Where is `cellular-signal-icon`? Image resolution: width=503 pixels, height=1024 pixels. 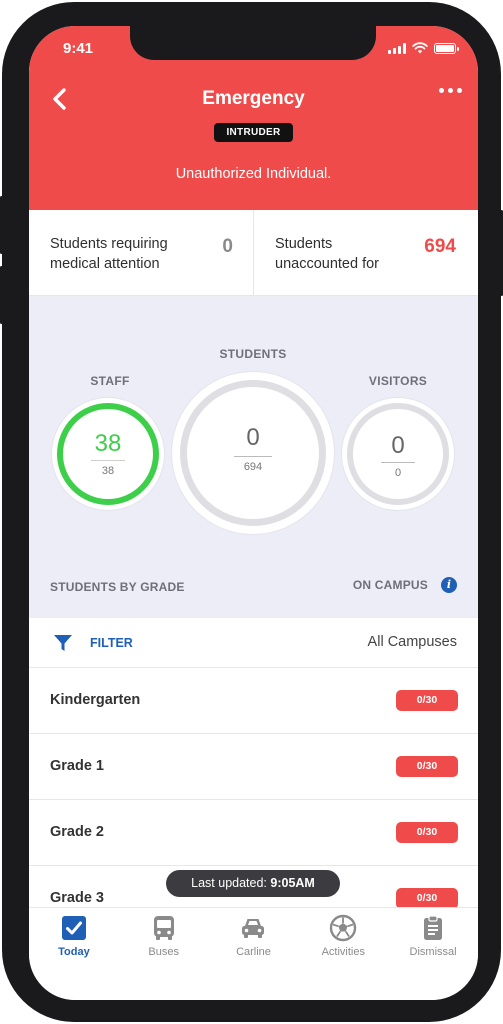 cellular-signal-icon is located at coordinates (397, 48).